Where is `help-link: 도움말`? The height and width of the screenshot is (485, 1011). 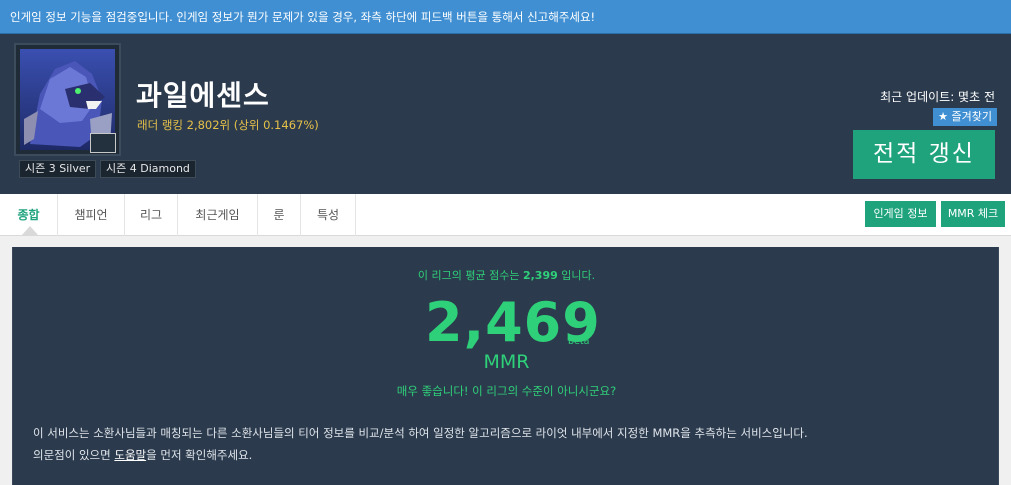
help-link: 도움말 is located at coordinates (130, 455).